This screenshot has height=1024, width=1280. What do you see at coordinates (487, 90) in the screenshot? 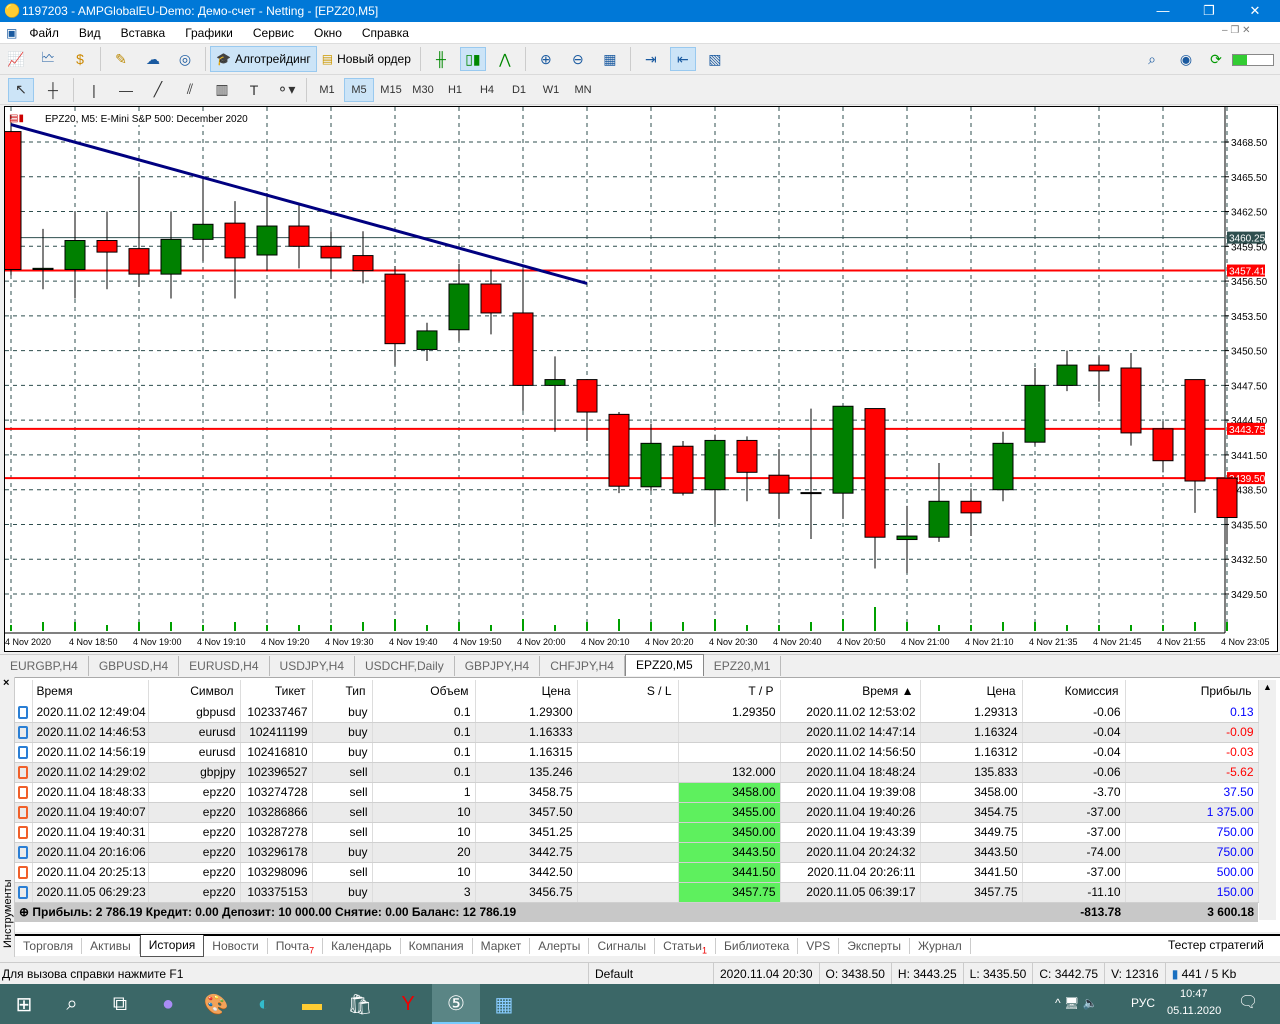
I see `timeframe-h4: H4` at bounding box center [487, 90].